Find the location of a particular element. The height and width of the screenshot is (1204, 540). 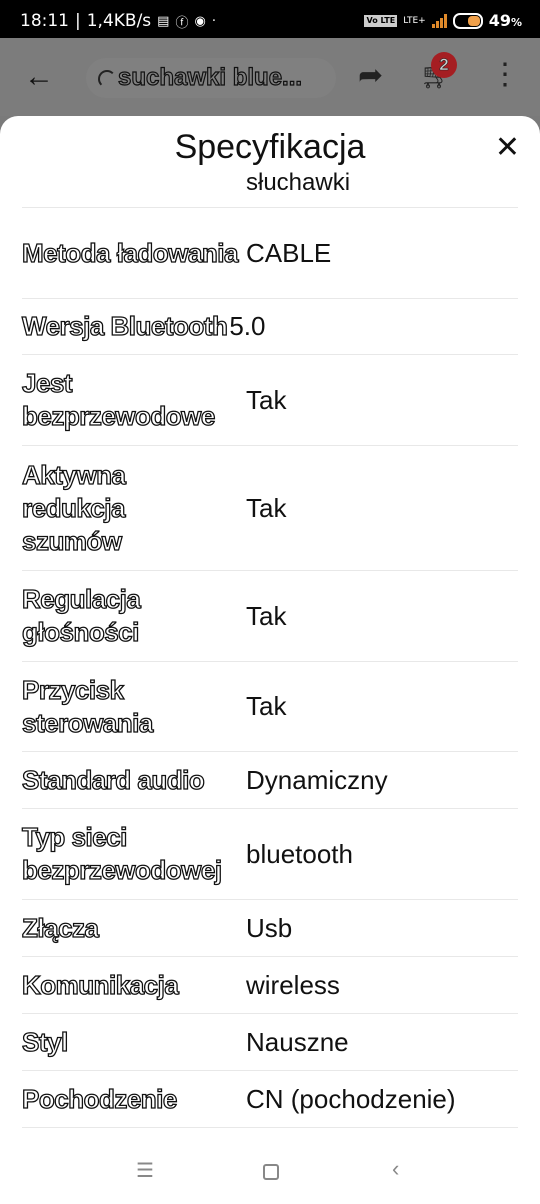

spec-value: Nauszne is located at coordinates (297, 1041).